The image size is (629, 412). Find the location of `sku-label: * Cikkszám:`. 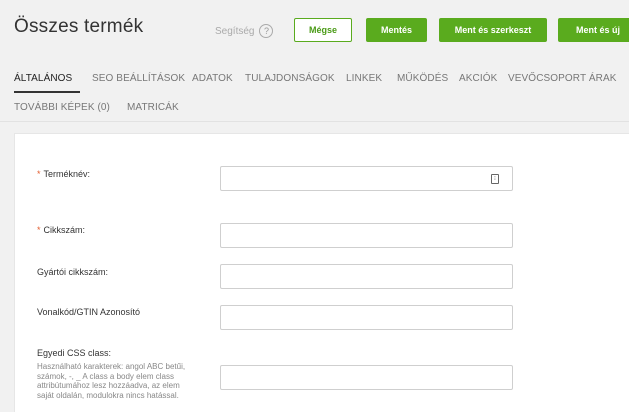

sku-label: * Cikkszám: is located at coordinates (61, 230).